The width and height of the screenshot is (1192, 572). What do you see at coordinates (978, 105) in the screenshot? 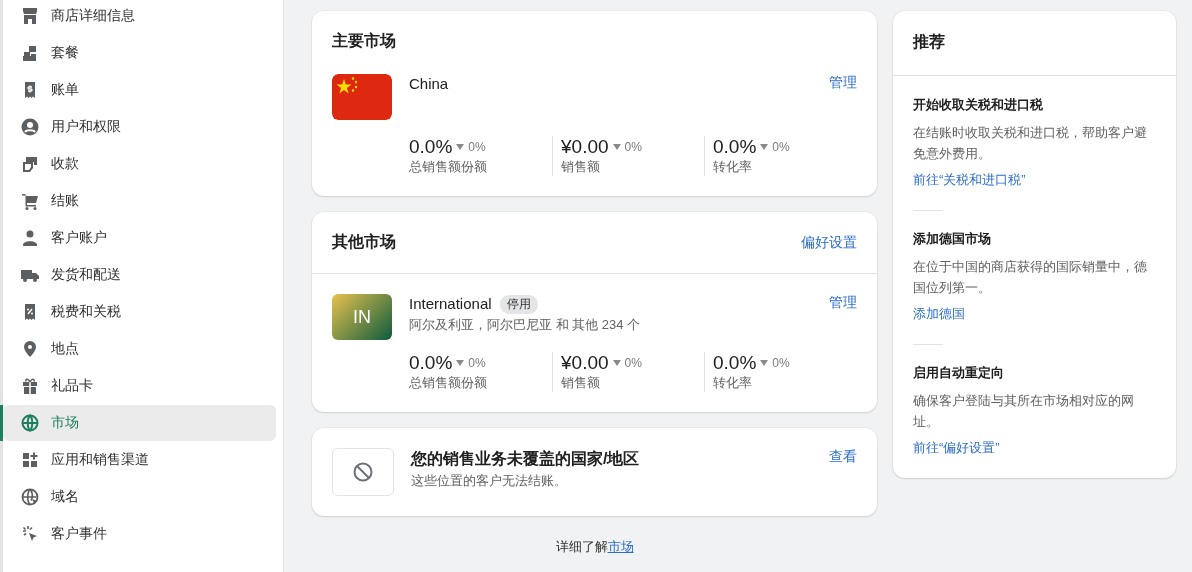
I see `recommendation-title: 开始收取关税和进口税` at bounding box center [978, 105].